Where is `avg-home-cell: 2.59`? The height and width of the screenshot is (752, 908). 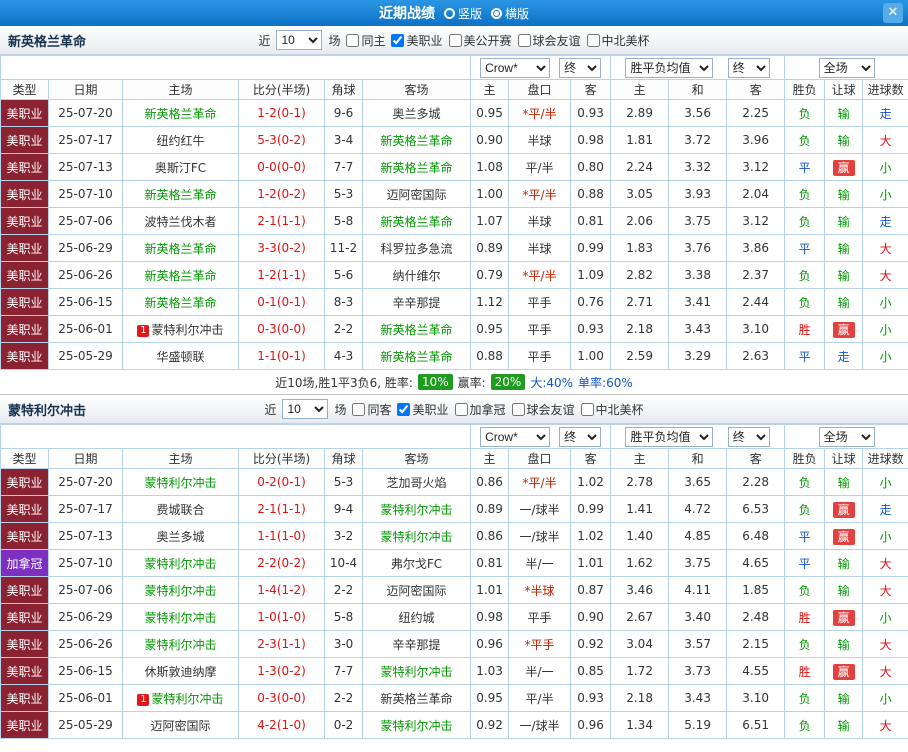
avg-home-cell: 2.59 is located at coordinates (640, 356).